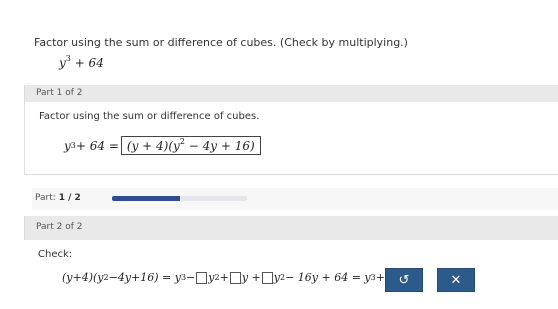 Image resolution: width=558 pixels, height=309 pixels. Describe the element at coordinates (87, 63) in the screenshot. I see `given-rest: + 64` at that location.